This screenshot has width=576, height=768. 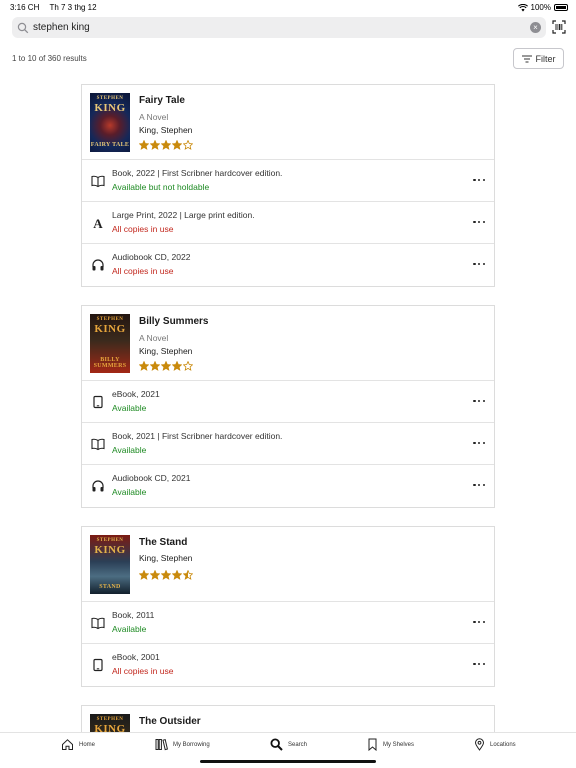 What do you see at coordinates (526, 58) in the screenshot?
I see `filter-icon` at bounding box center [526, 58].